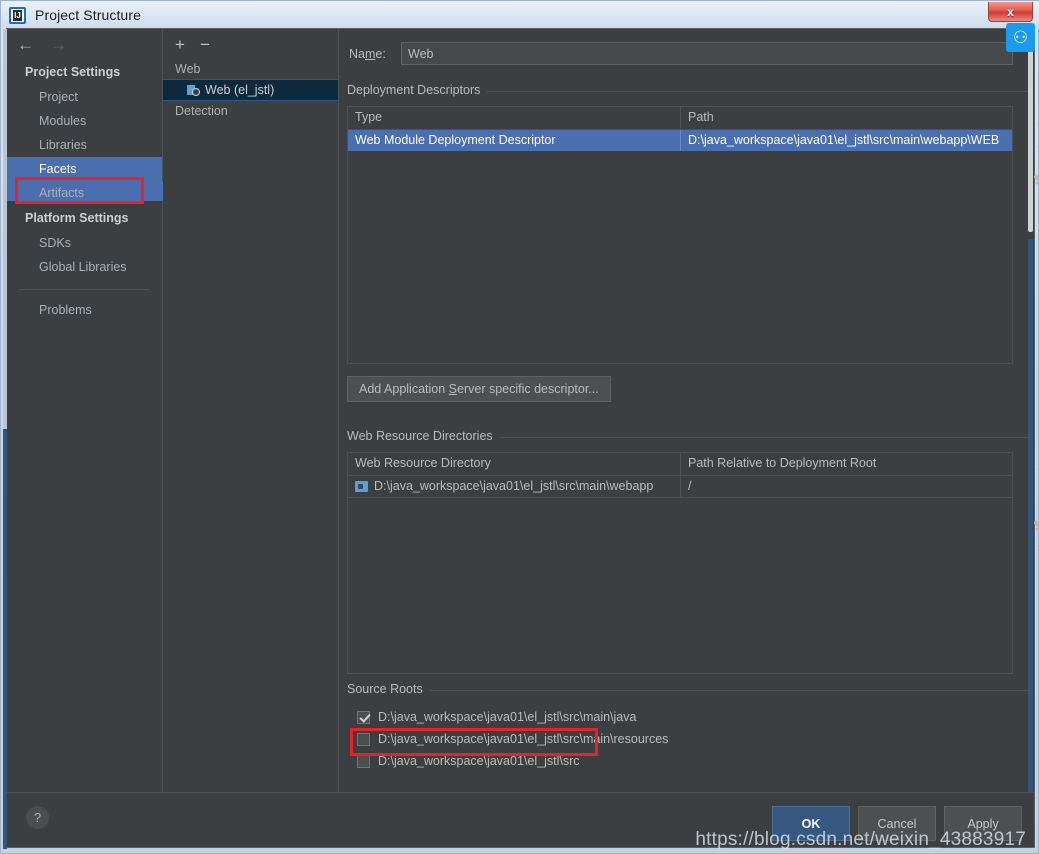  Describe the element at coordinates (367, 53) in the screenshot. I see `name-label: Name:` at that location.